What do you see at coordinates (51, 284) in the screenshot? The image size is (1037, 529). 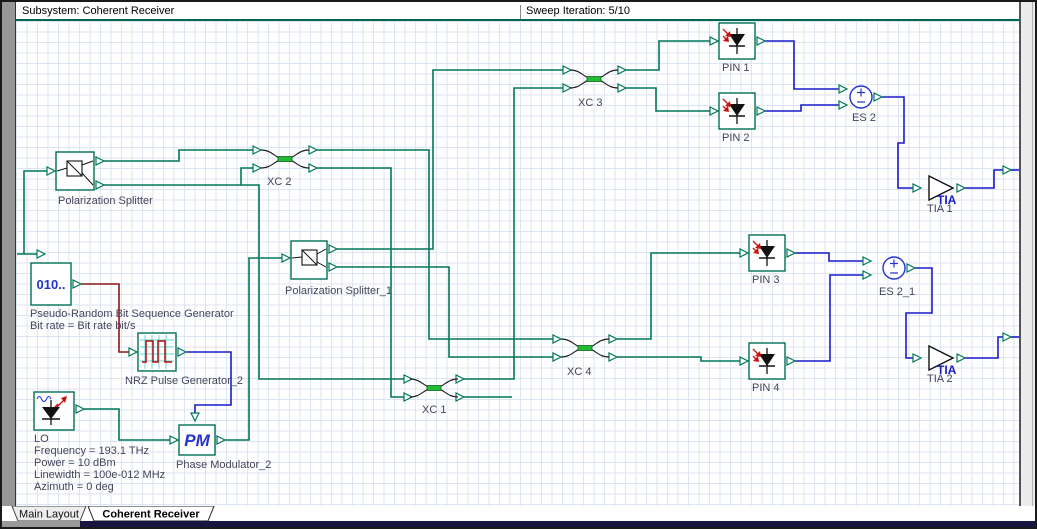 I see `component-prbs-generator: 010..` at bounding box center [51, 284].